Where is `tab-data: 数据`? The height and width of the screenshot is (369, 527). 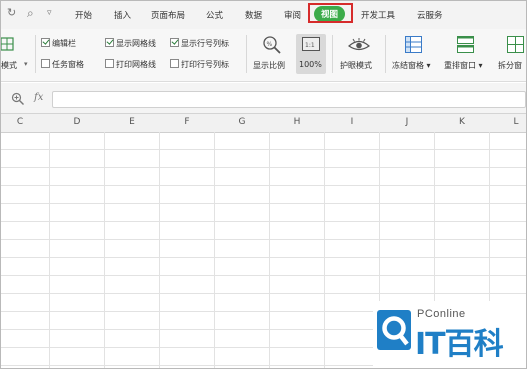 tab-data: 数据 is located at coordinates (253, 15).